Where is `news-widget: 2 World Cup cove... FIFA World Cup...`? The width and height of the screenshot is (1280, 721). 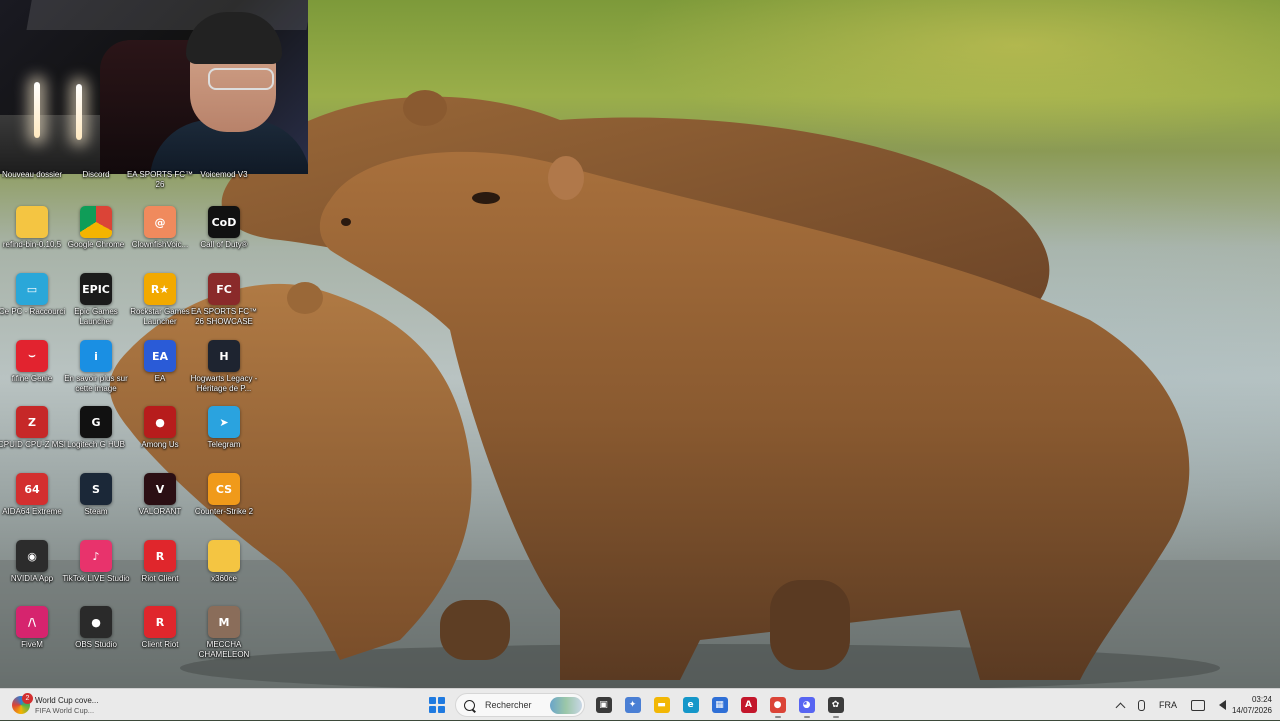 news-widget: 2 World Cup cove... FIFA World Cup... is located at coordinates (82, 705).